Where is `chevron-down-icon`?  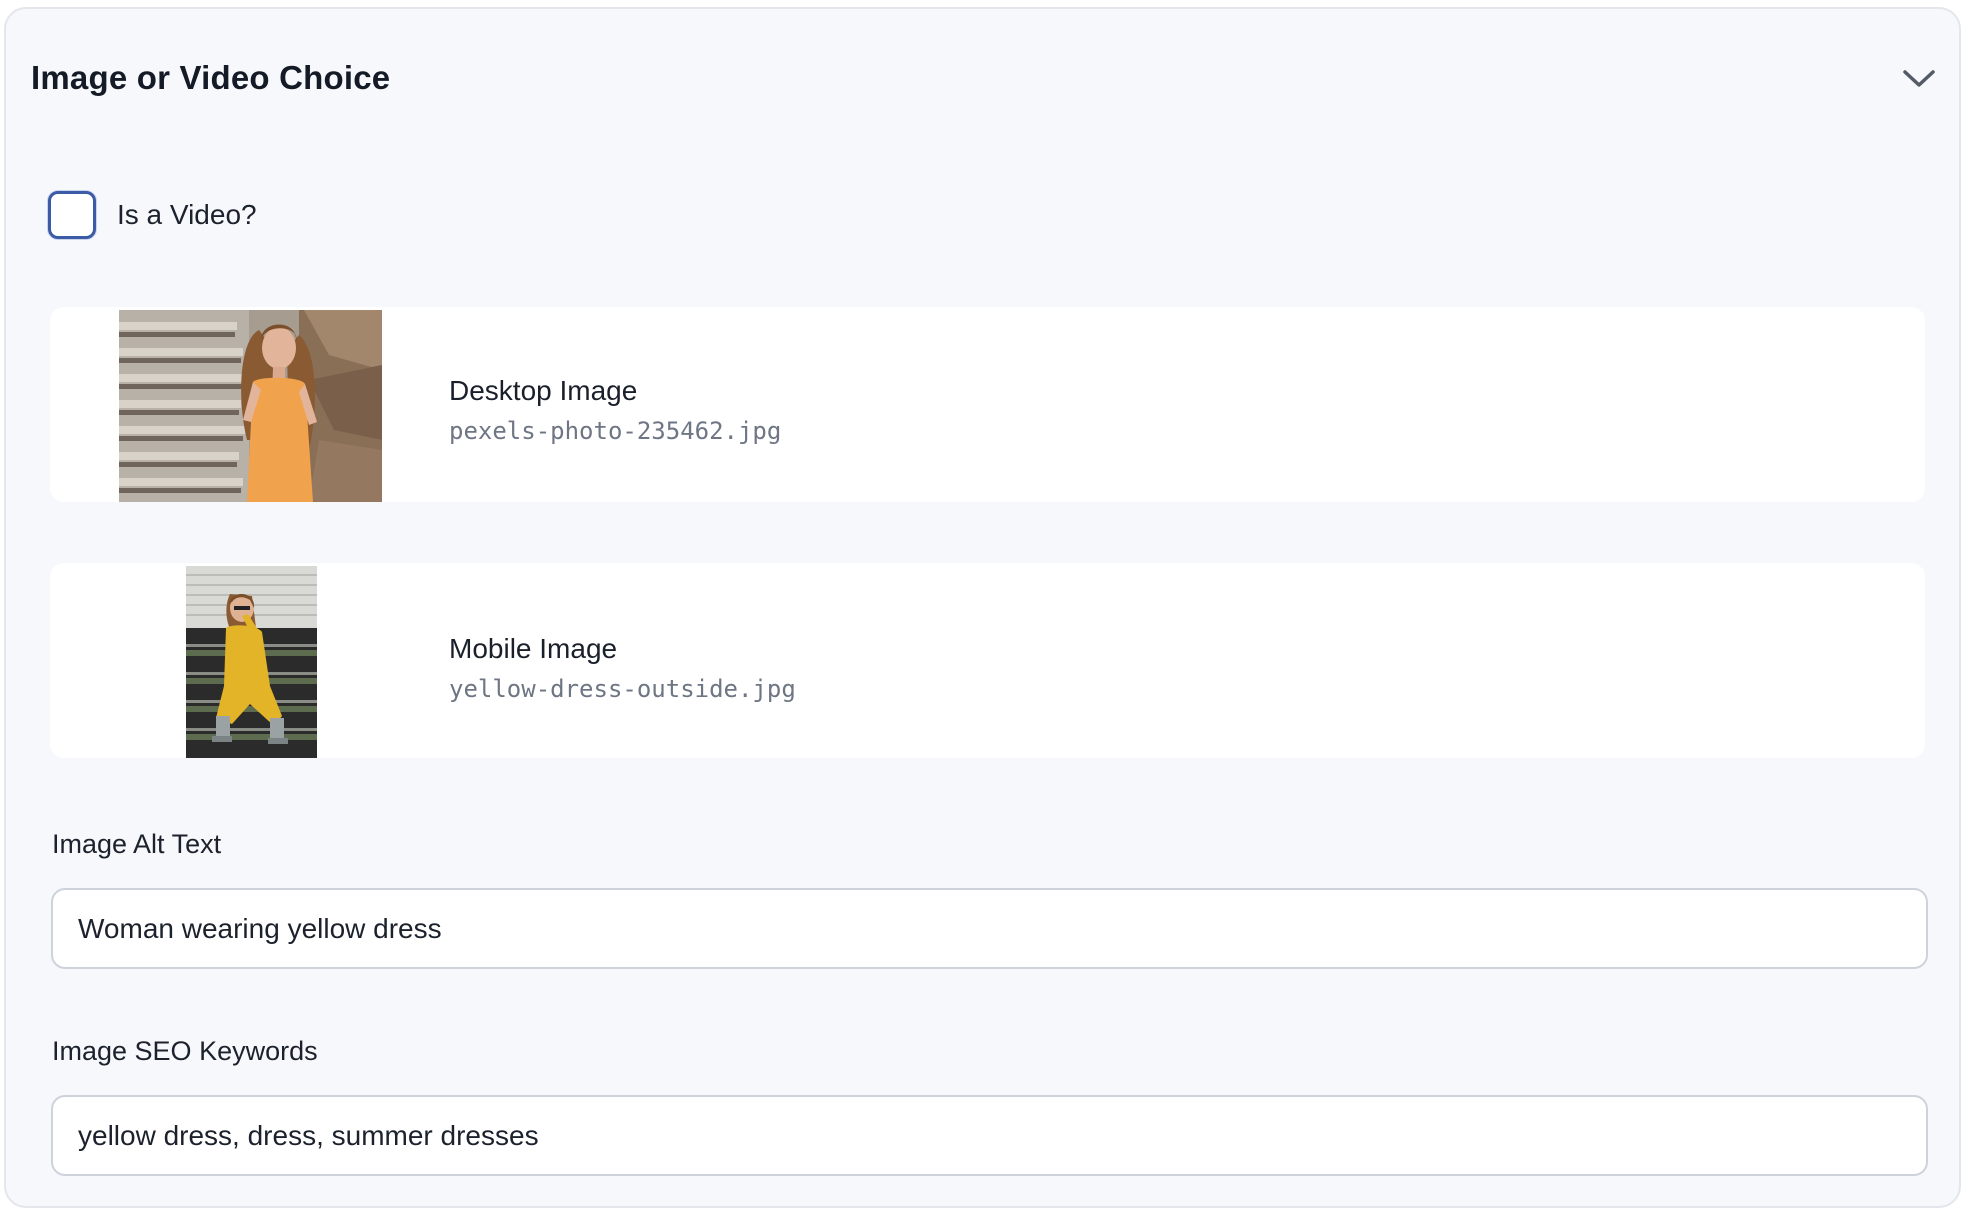
chevron-down-icon is located at coordinates (1919, 79).